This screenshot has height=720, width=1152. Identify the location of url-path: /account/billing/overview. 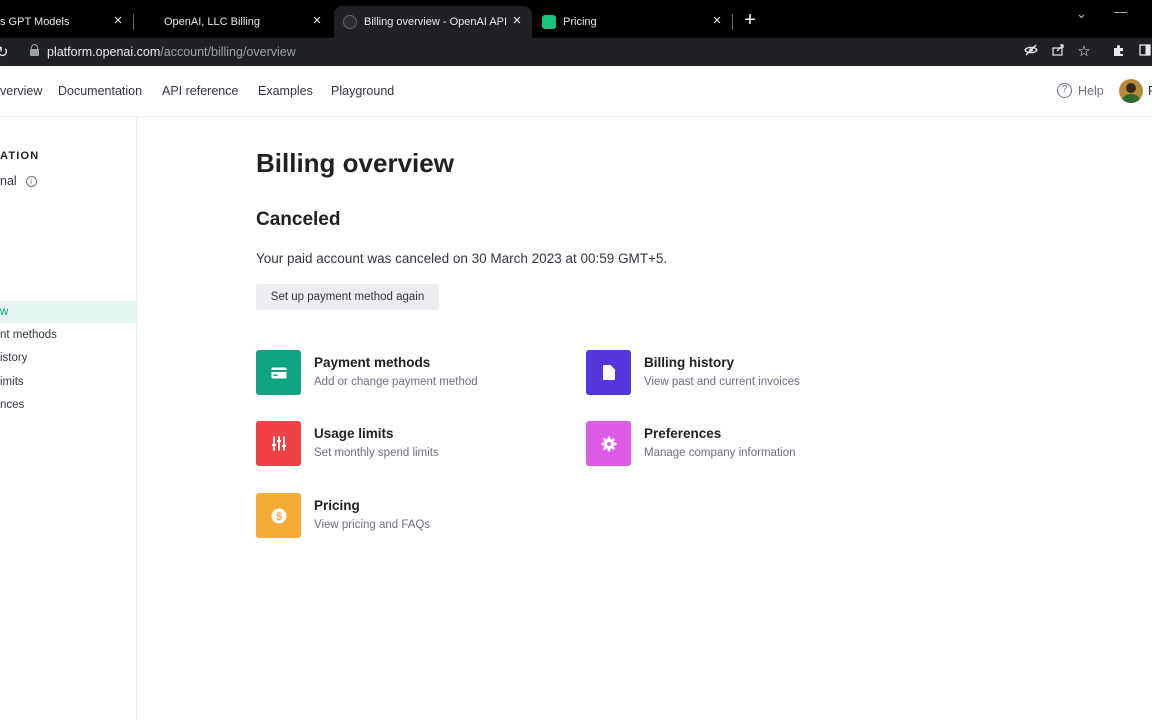
(228, 52).